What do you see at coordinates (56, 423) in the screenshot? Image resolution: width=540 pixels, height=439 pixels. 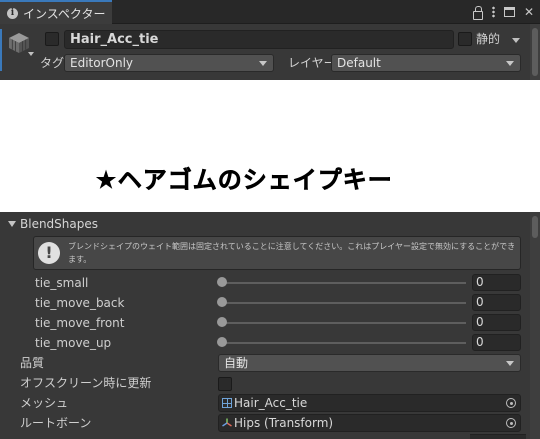 I see `rootbone-label: ルートボーン` at bounding box center [56, 423].